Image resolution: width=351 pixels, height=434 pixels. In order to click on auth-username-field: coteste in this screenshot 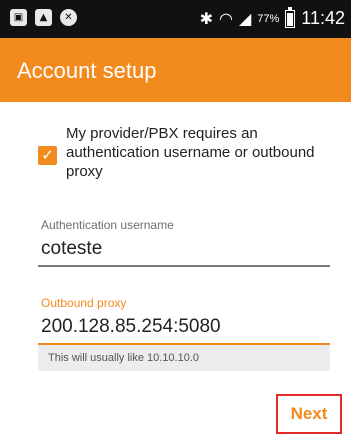, I will do `click(71, 249)`.